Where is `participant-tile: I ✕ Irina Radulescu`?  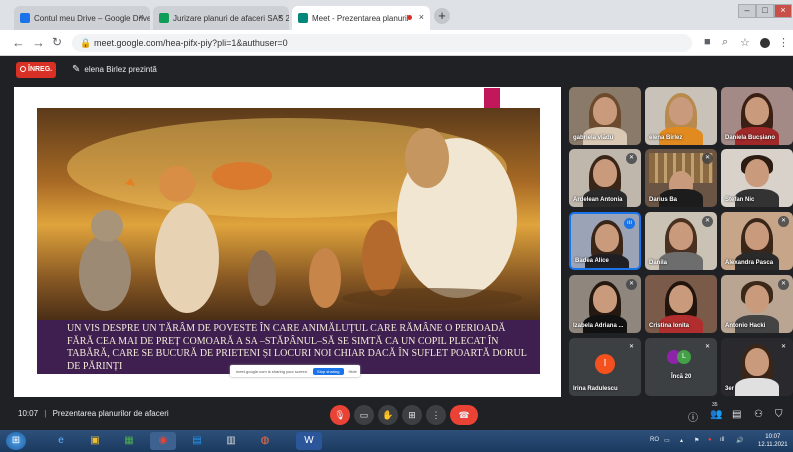
participant-tile: I ✕ Irina Radulescu is located at coordinates (605, 367).